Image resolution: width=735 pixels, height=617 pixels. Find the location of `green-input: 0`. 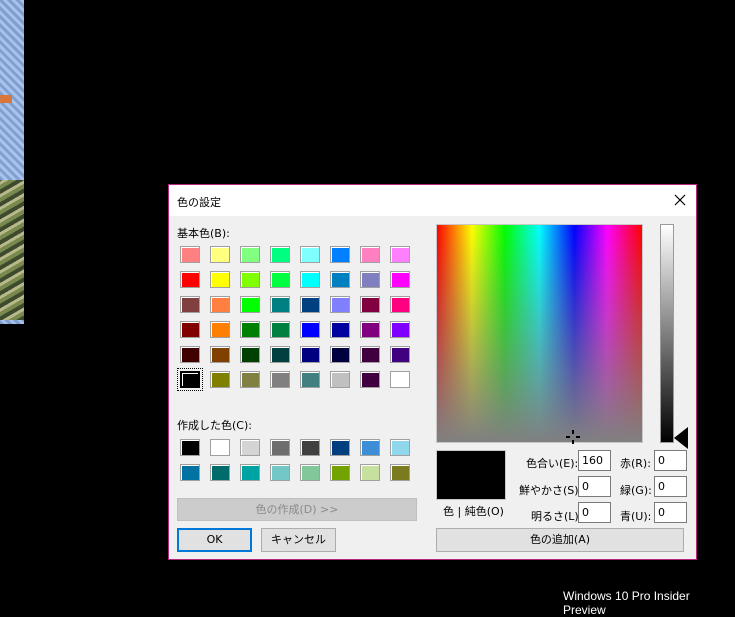

green-input: 0 is located at coordinates (670, 486).